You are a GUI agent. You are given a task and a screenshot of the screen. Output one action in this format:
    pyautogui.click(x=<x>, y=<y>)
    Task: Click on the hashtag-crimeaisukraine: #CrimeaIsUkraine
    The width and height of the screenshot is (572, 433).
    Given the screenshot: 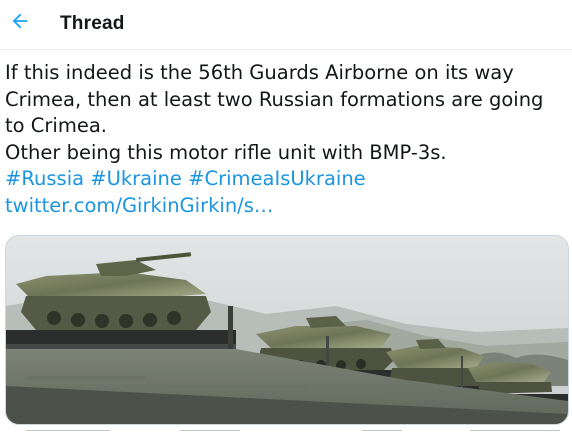 What is the action you would take?
    pyautogui.click(x=277, y=178)
    